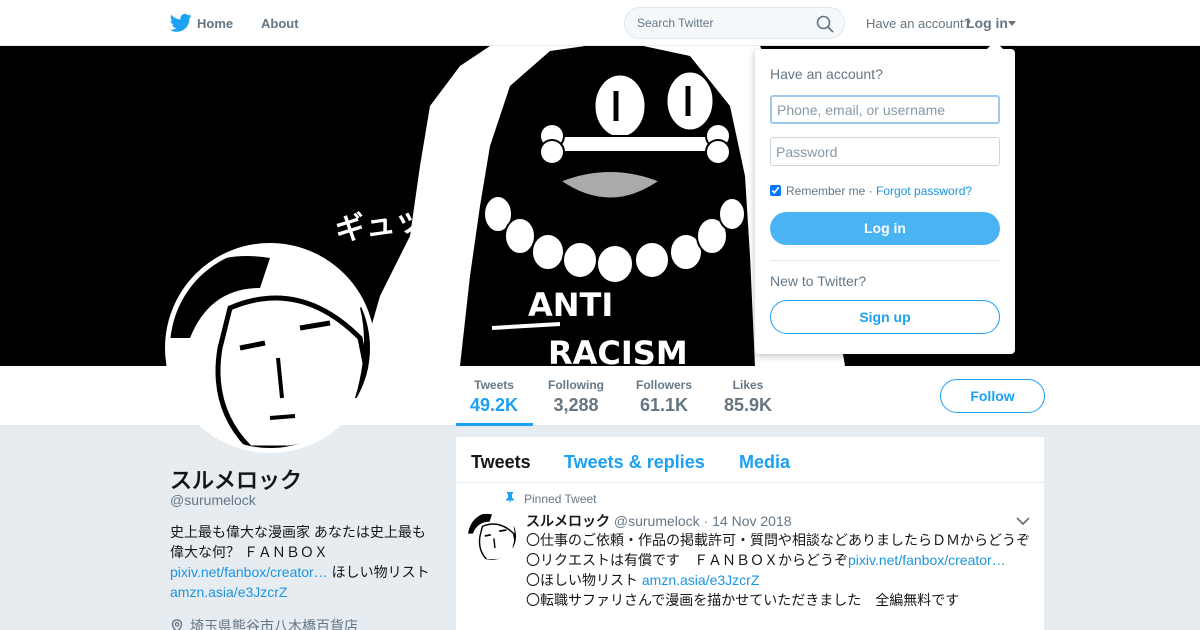 The width and height of the screenshot is (1200, 630). Describe the element at coordinates (274, 624) in the screenshot. I see `location-text: 埼玉県熊谷市八木橋百貨店` at that location.